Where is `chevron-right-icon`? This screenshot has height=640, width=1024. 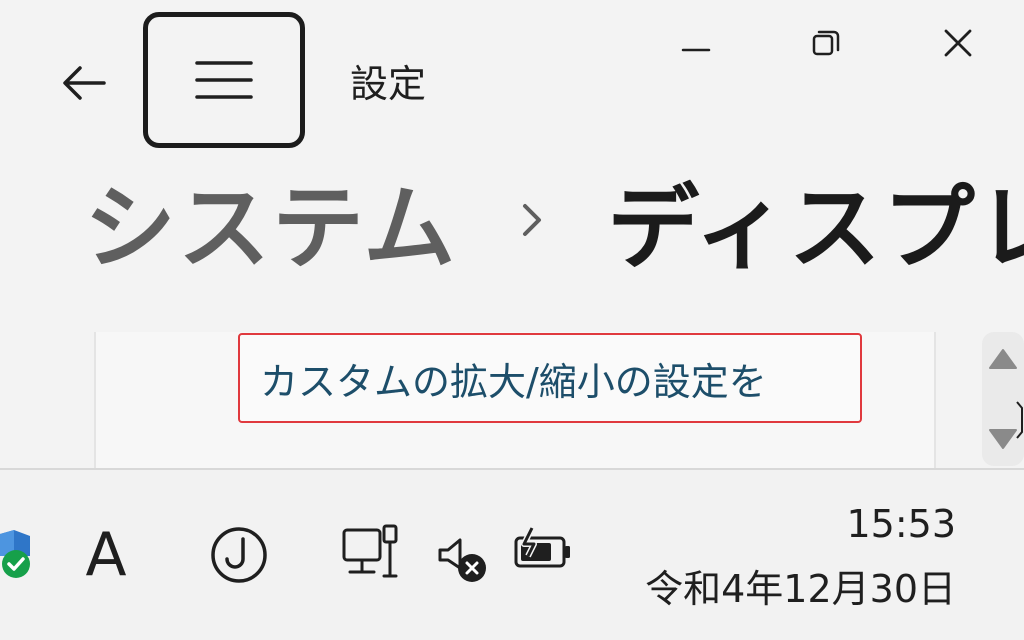
chevron-right-icon is located at coordinates (532, 220).